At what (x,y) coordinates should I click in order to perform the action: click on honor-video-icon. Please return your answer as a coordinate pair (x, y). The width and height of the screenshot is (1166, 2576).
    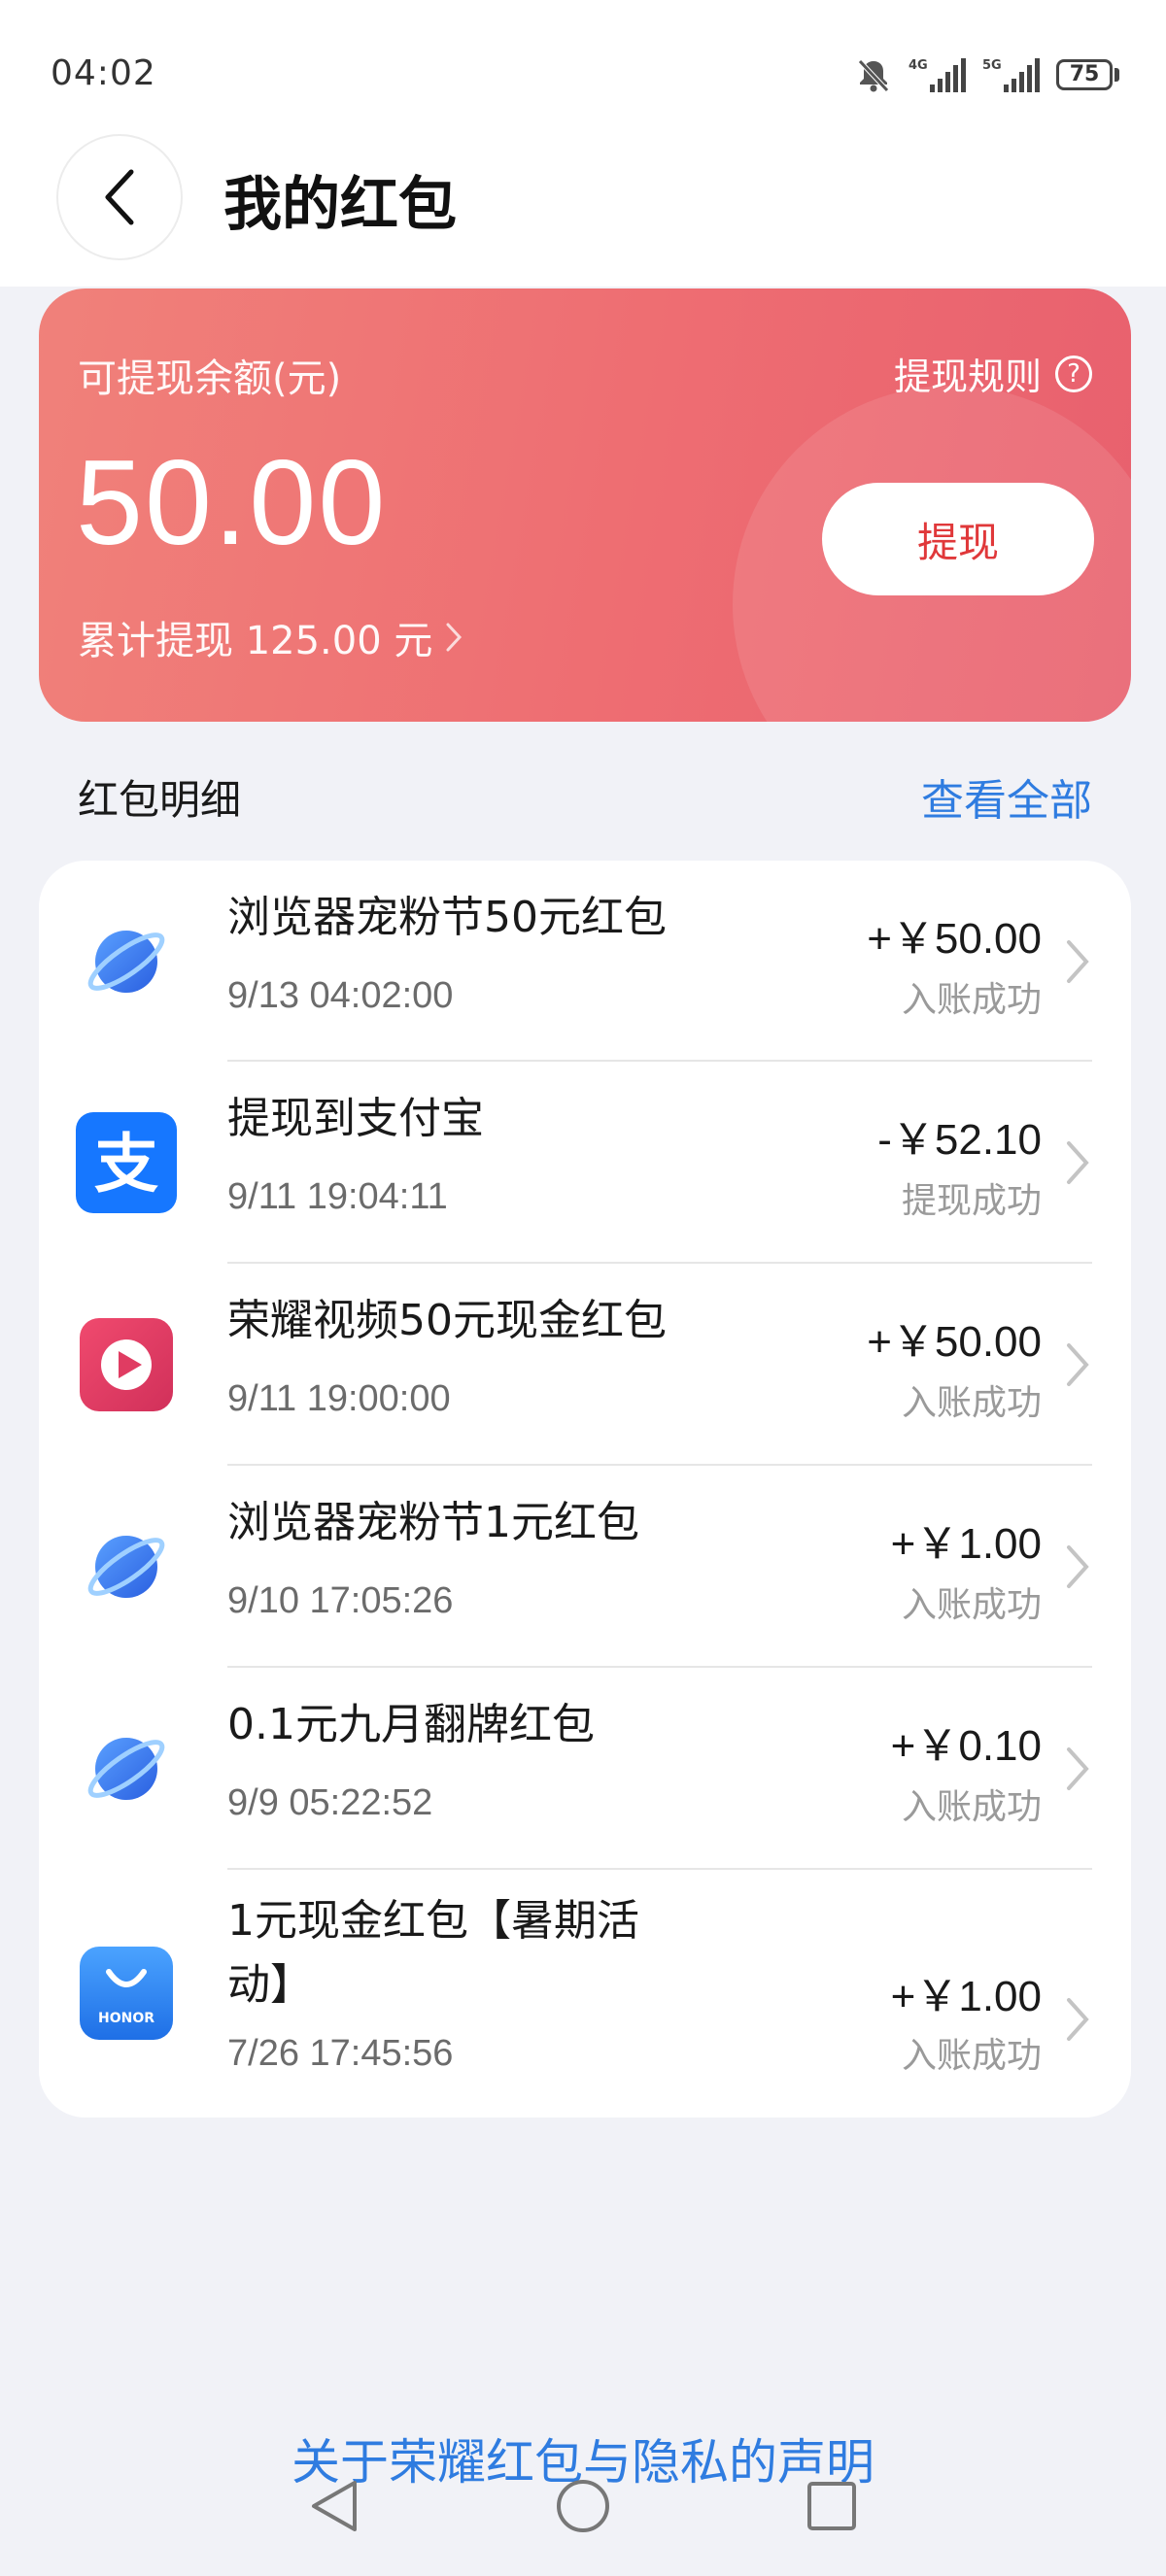
    Looking at the image, I should click on (127, 1364).